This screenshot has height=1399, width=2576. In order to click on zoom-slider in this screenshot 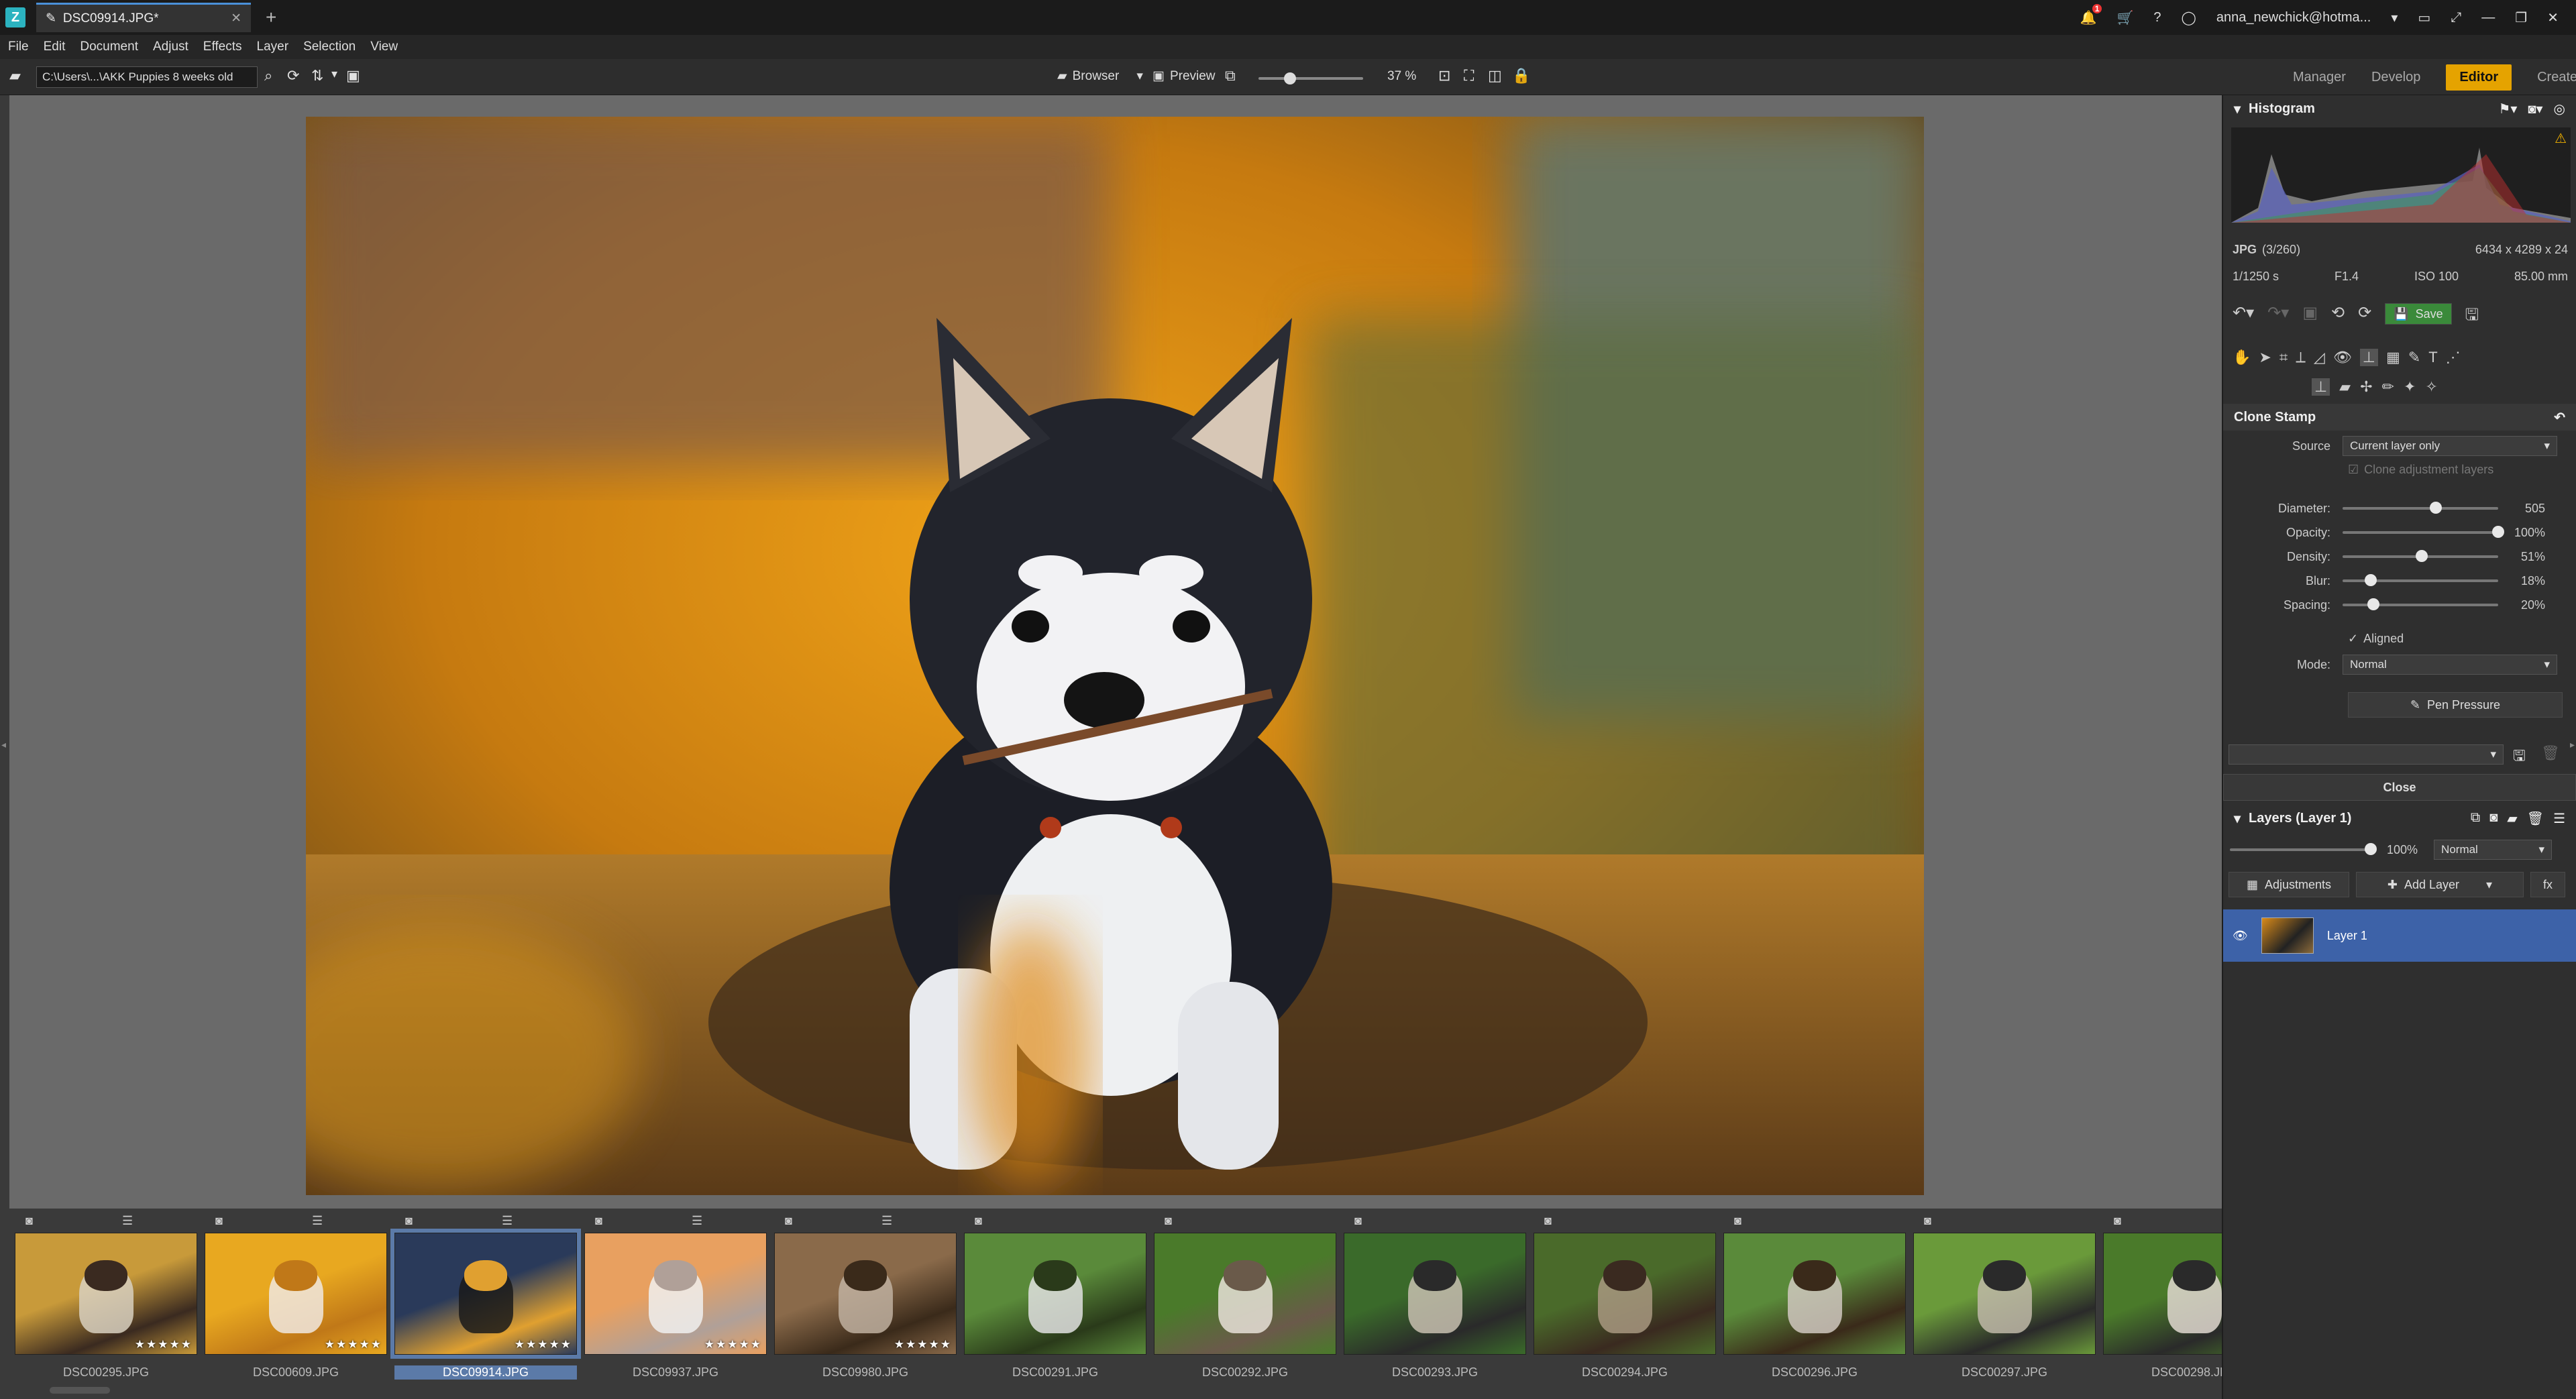, I will do `click(1310, 78)`.